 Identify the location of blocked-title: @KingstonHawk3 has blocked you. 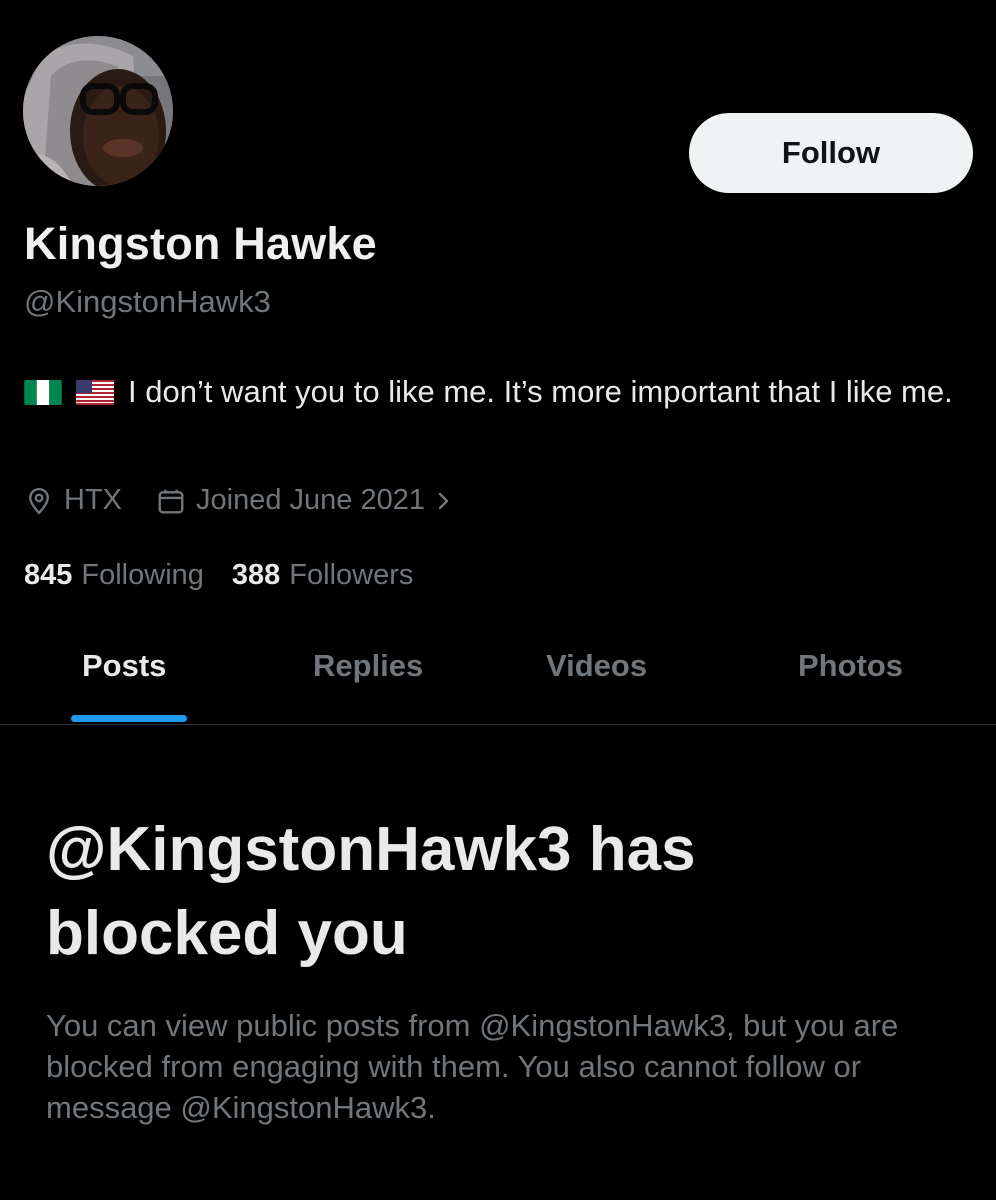
(371, 891).